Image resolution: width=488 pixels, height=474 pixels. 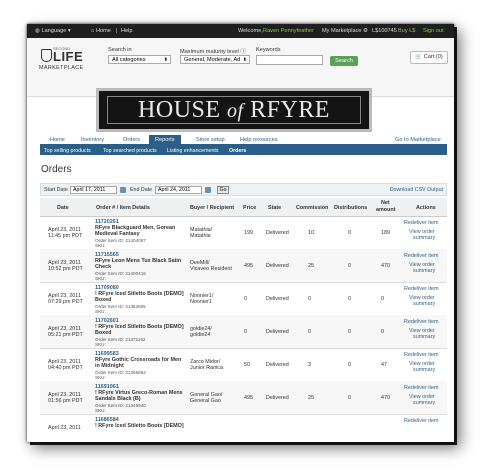 I want to click on subnav-listing-enhancements: Listing enhancements, so click(x=193, y=151).